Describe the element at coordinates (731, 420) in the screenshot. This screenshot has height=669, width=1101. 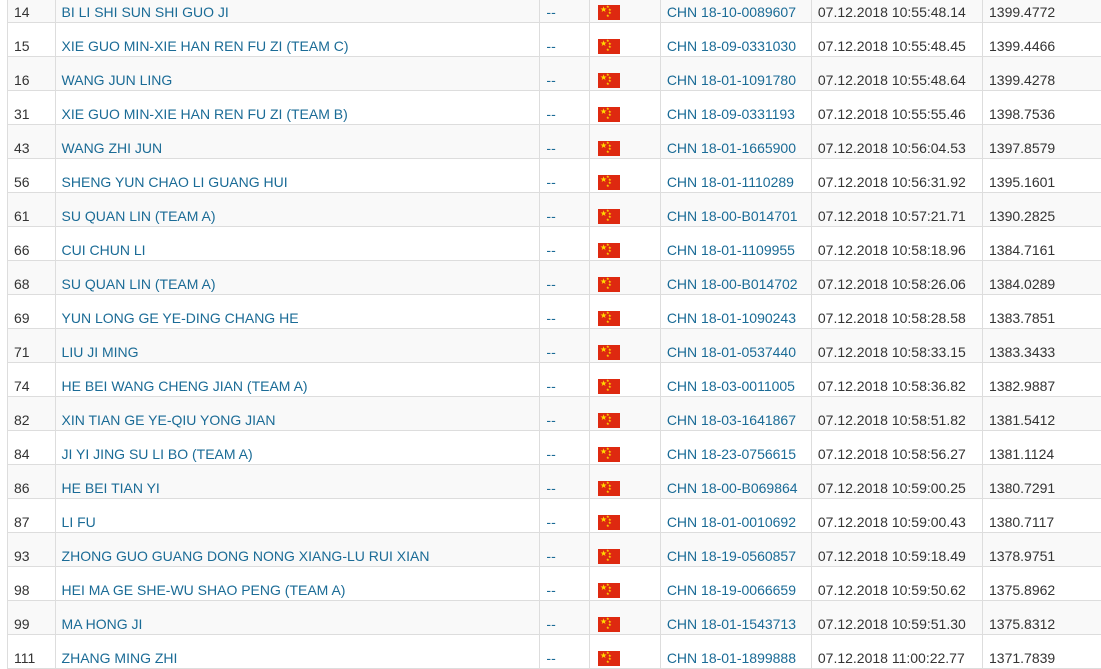
I see `ring-number-link: CHN 18-03-1641867` at that location.